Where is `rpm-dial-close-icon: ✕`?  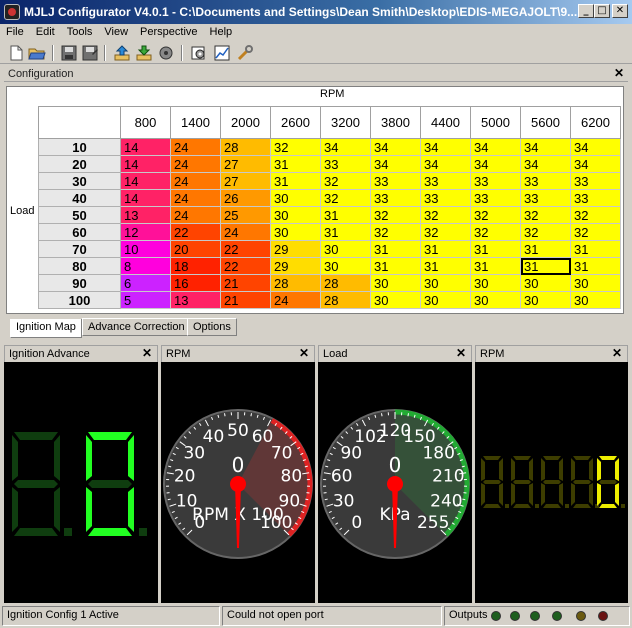
rpm-dial-close-icon: ✕ is located at coordinates (304, 353).